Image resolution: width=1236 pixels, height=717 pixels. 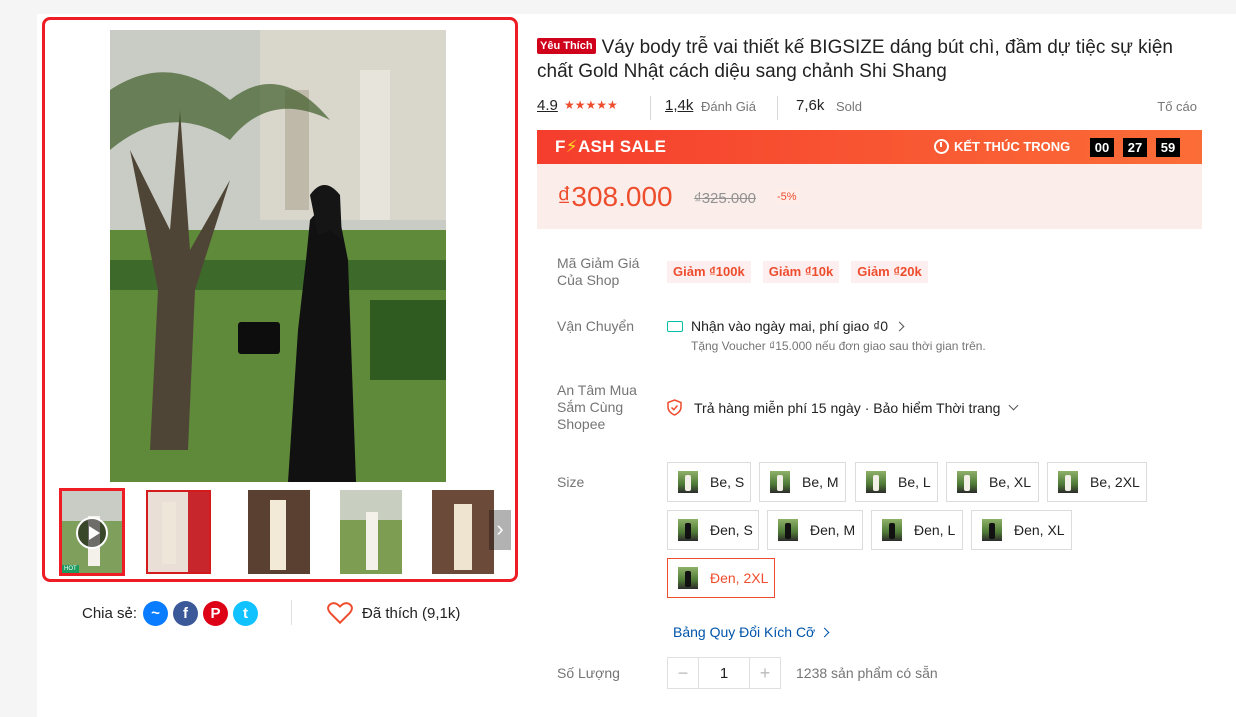 What do you see at coordinates (186, 613) in the screenshot?
I see `facebook-icon: f` at bounding box center [186, 613].